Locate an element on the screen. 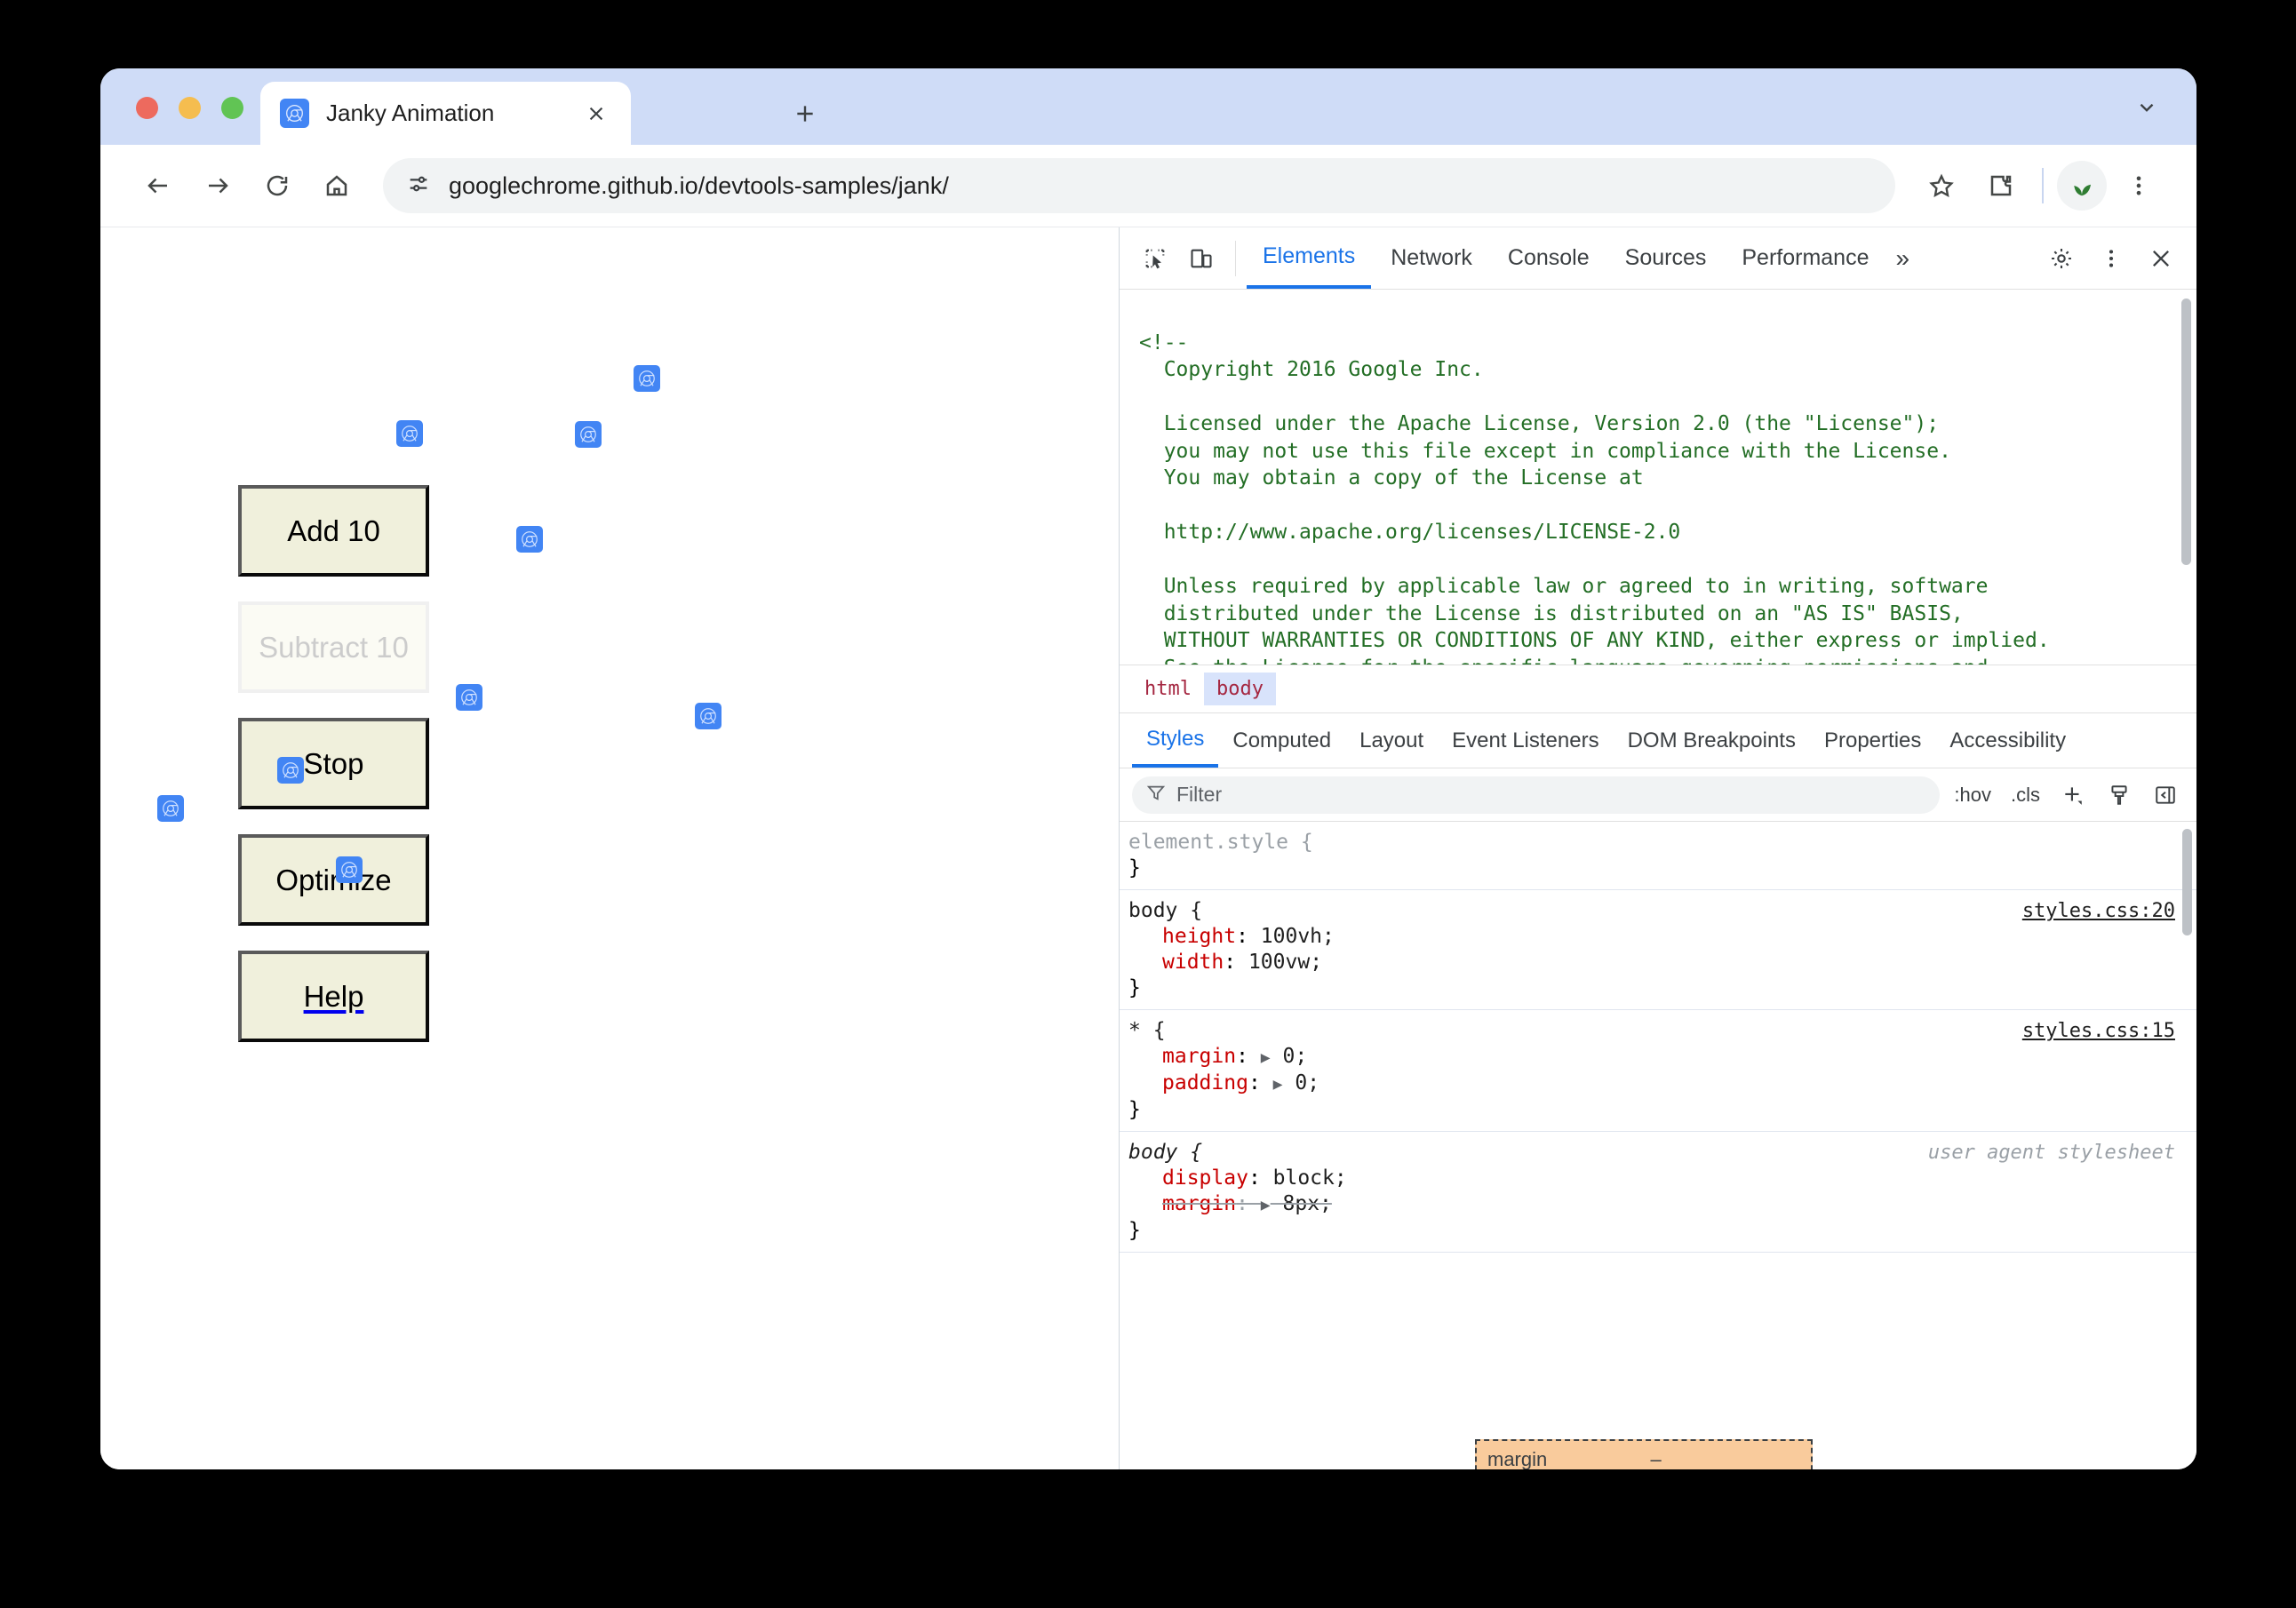 The image size is (2296, 1608). tab-dom-breakpoints: DOM Breakpoints is located at coordinates (1712, 741).